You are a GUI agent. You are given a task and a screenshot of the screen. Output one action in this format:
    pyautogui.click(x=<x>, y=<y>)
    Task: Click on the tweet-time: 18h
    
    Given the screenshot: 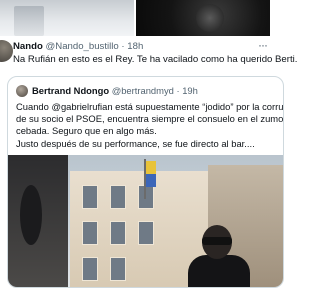 What is the action you would take?
    pyautogui.click(x=135, y=46)
    